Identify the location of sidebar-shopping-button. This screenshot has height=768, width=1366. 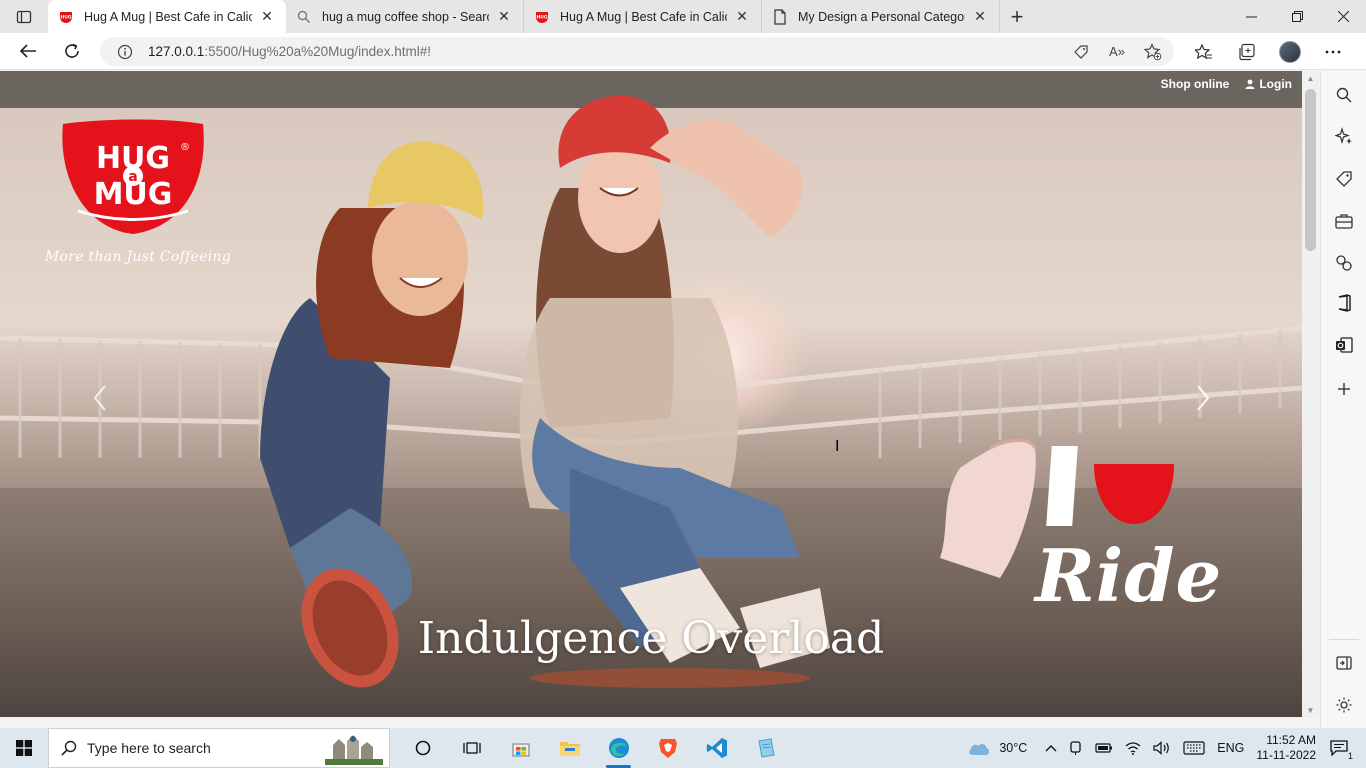
(1344, 179).